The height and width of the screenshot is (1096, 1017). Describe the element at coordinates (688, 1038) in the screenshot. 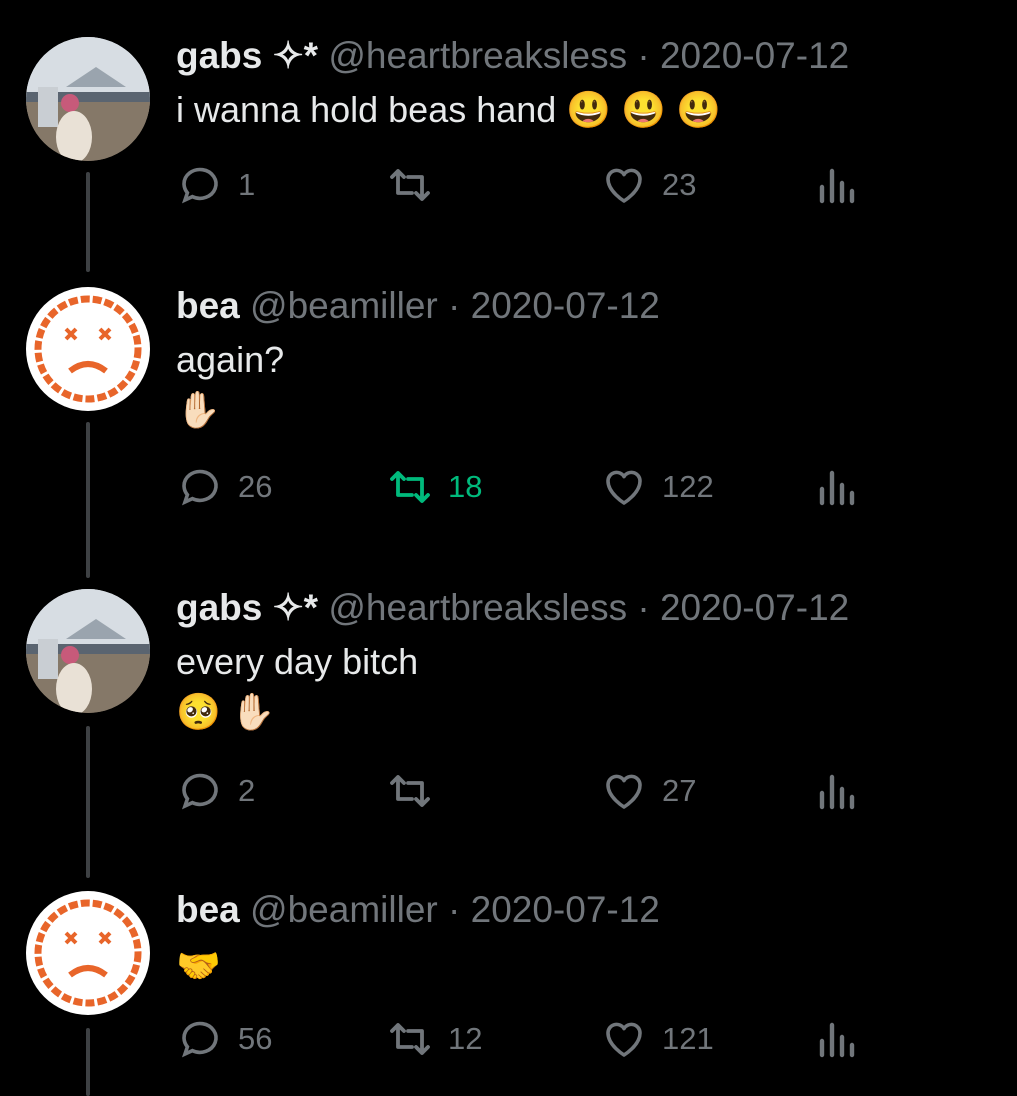

I see `like-count: 121` at that location.